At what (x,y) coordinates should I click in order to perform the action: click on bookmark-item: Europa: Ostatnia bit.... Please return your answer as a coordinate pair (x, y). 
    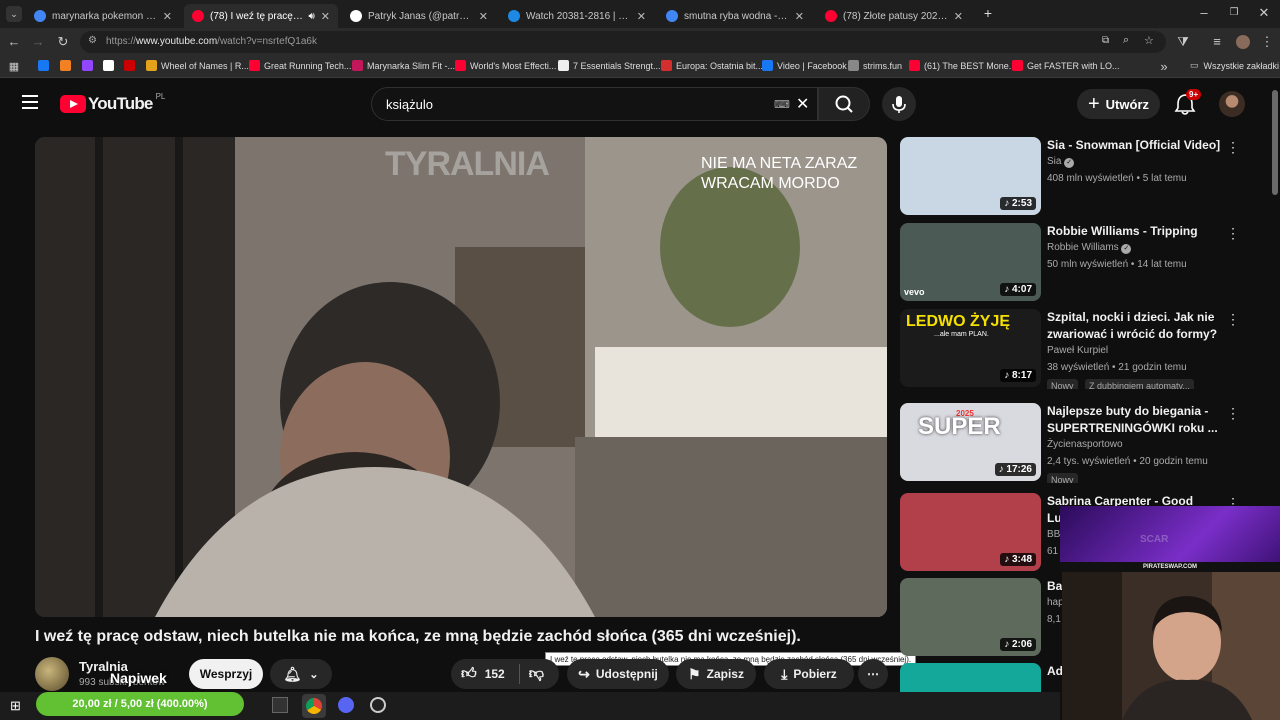
    Looking at the image, I should click on (712, 65).